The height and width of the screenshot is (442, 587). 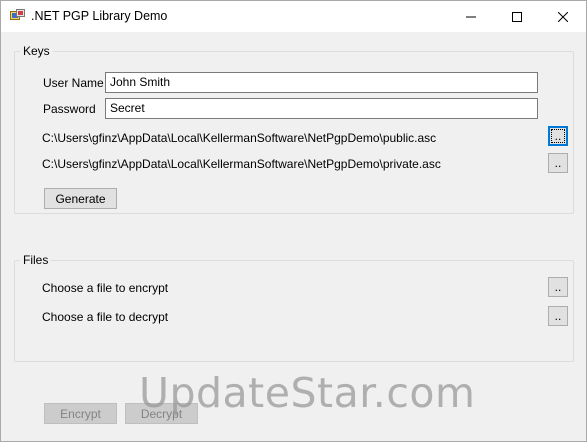 I want to click on close-button, so click(x=563, y=16).